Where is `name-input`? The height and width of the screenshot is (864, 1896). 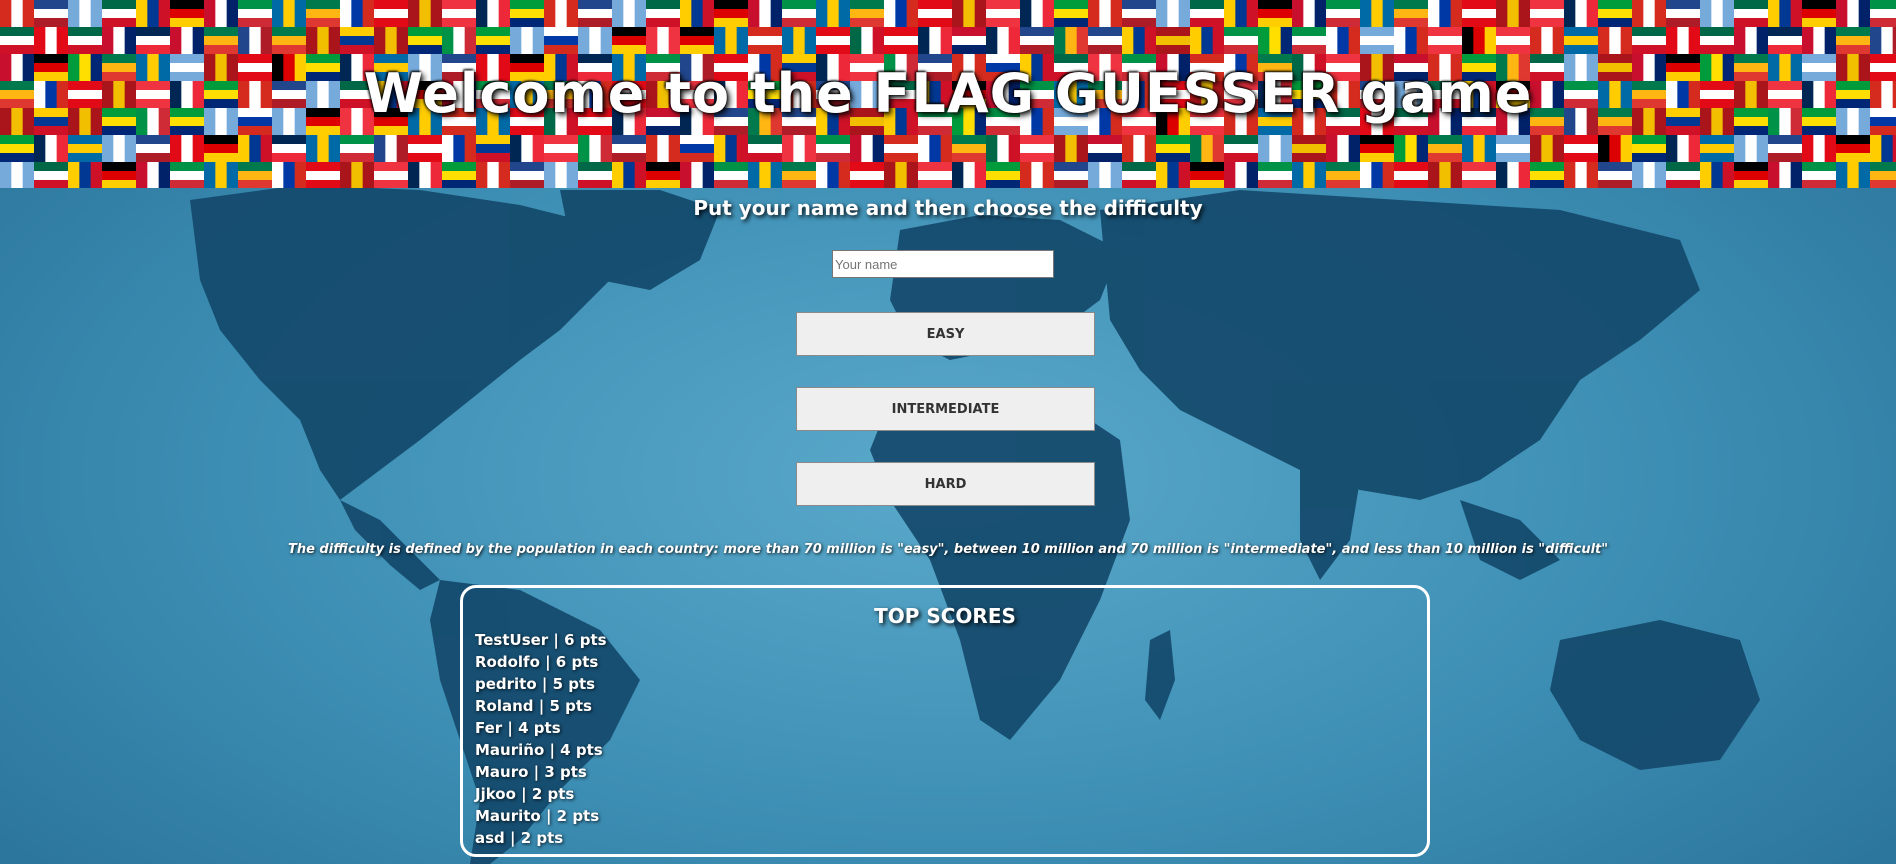 name-input is located at coordinates (943, 264).